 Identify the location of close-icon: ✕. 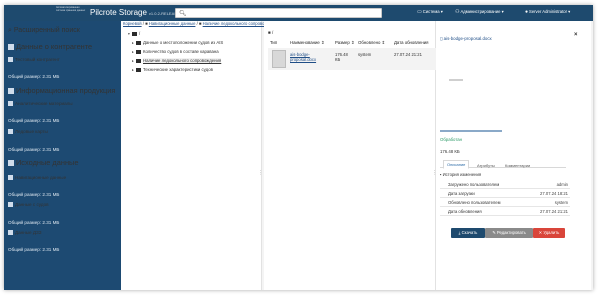
(540, 232).